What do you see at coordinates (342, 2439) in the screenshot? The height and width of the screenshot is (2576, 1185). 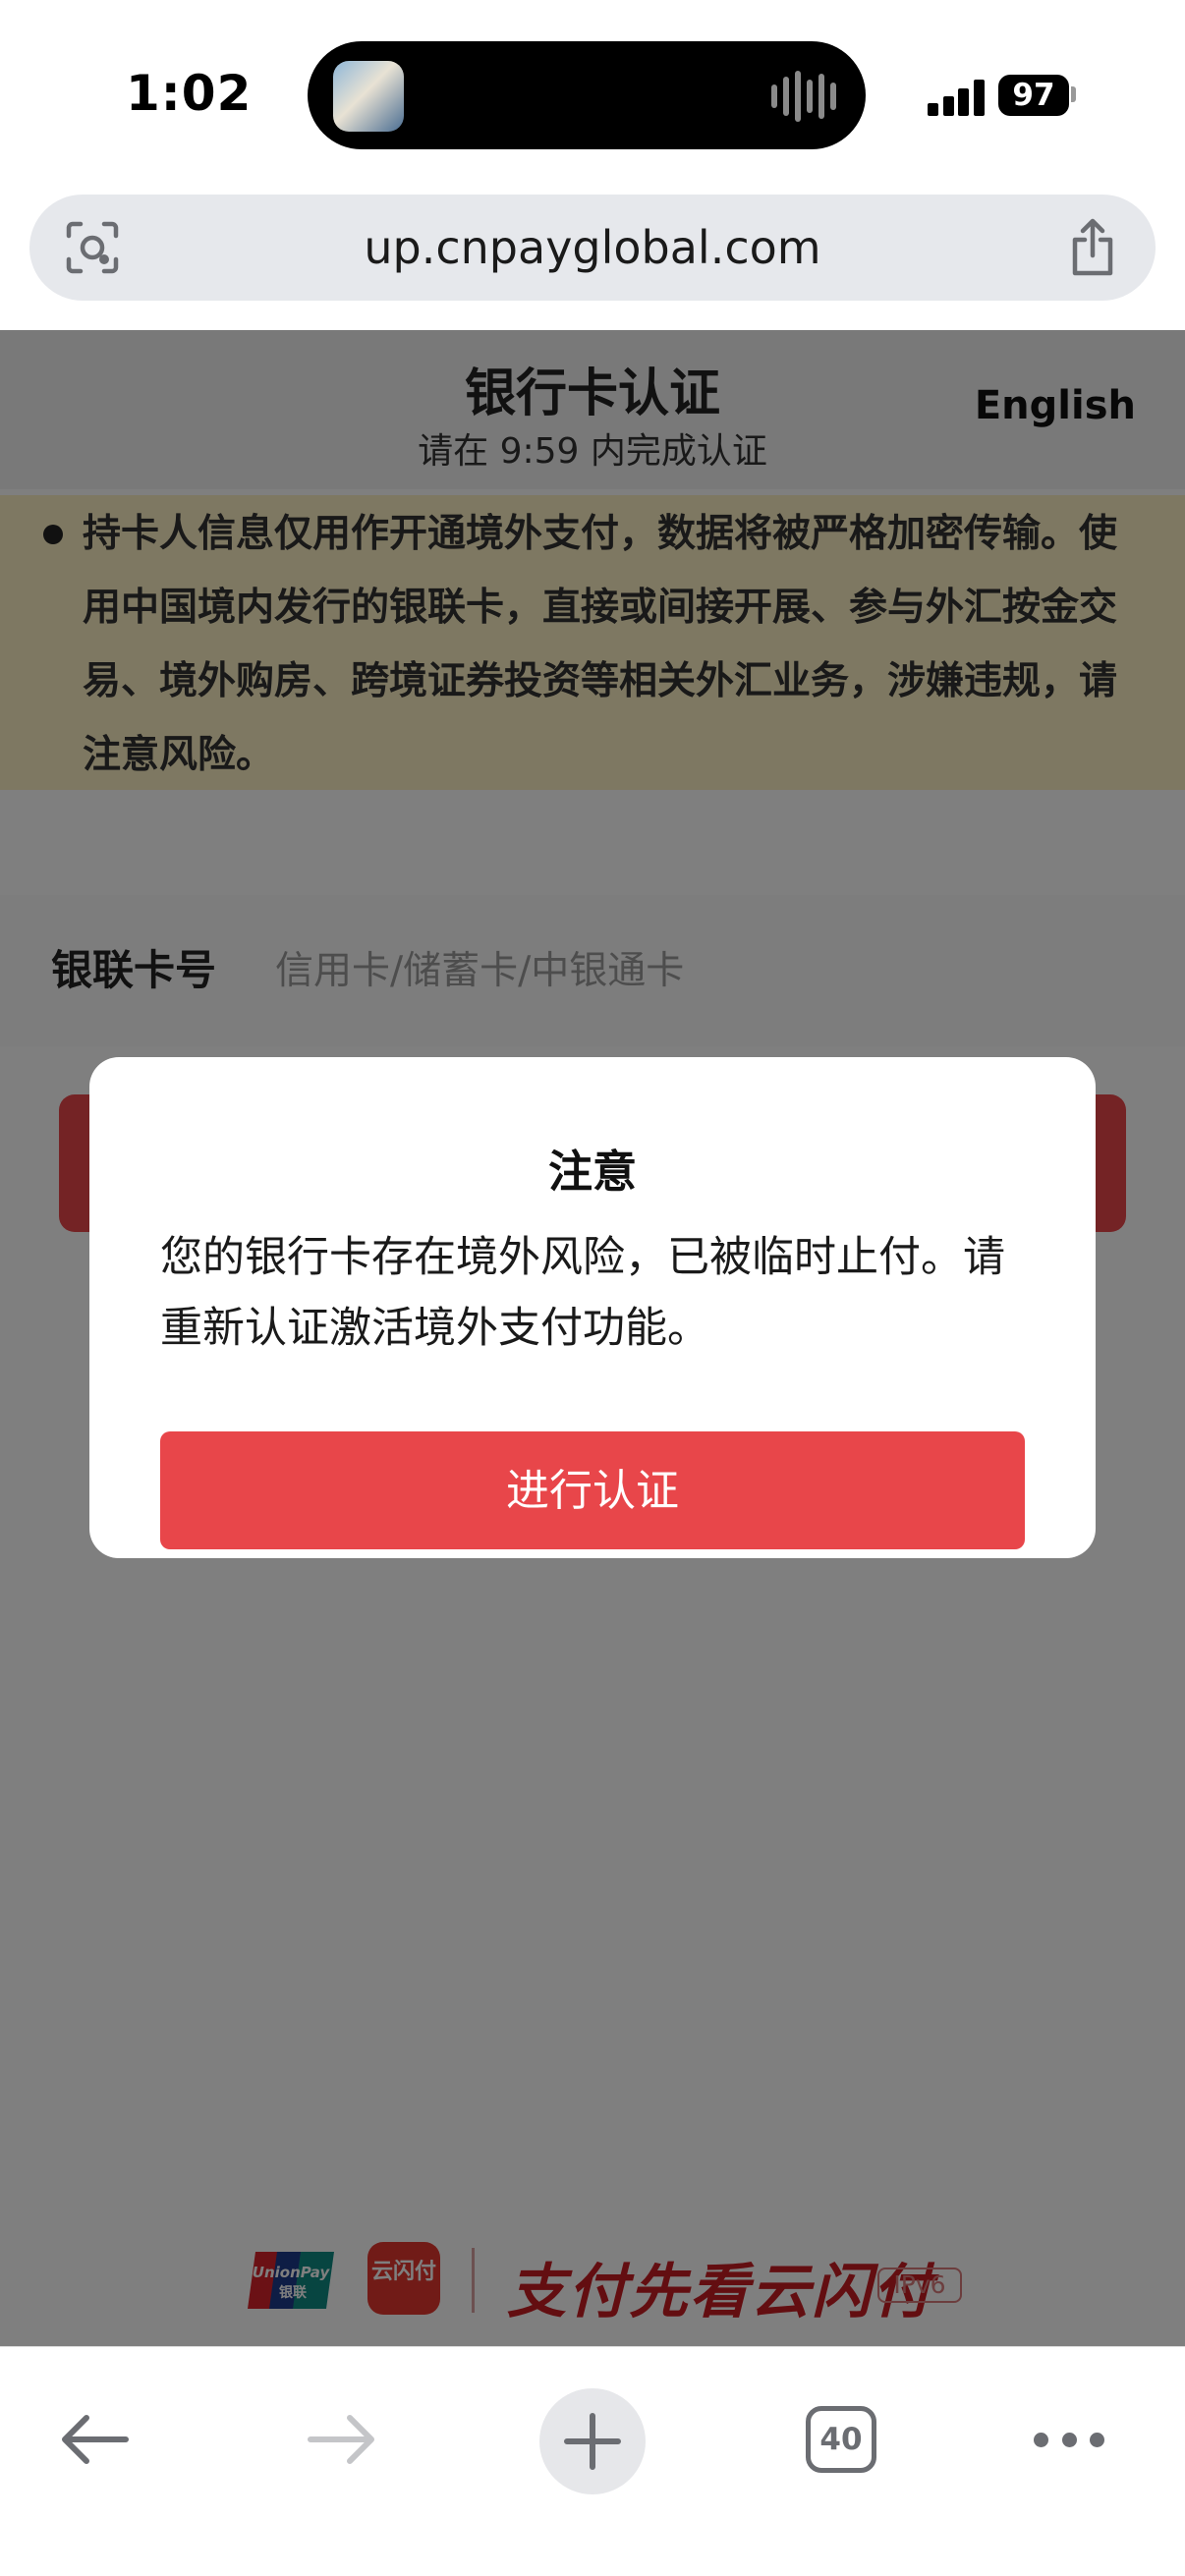 I see `forward-arrow-icon` at bounding box center [342, 2439].